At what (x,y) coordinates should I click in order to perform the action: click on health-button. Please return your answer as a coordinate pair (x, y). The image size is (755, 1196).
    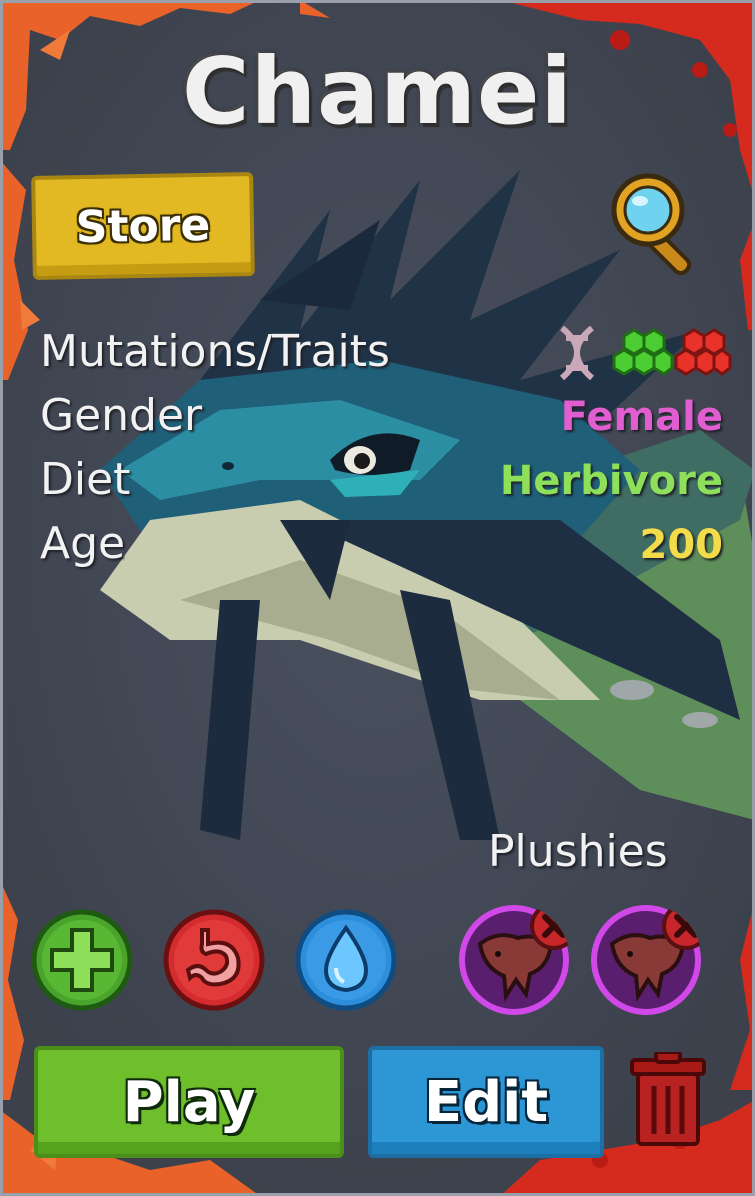
    Looking at the image, I should click on (82, 960).